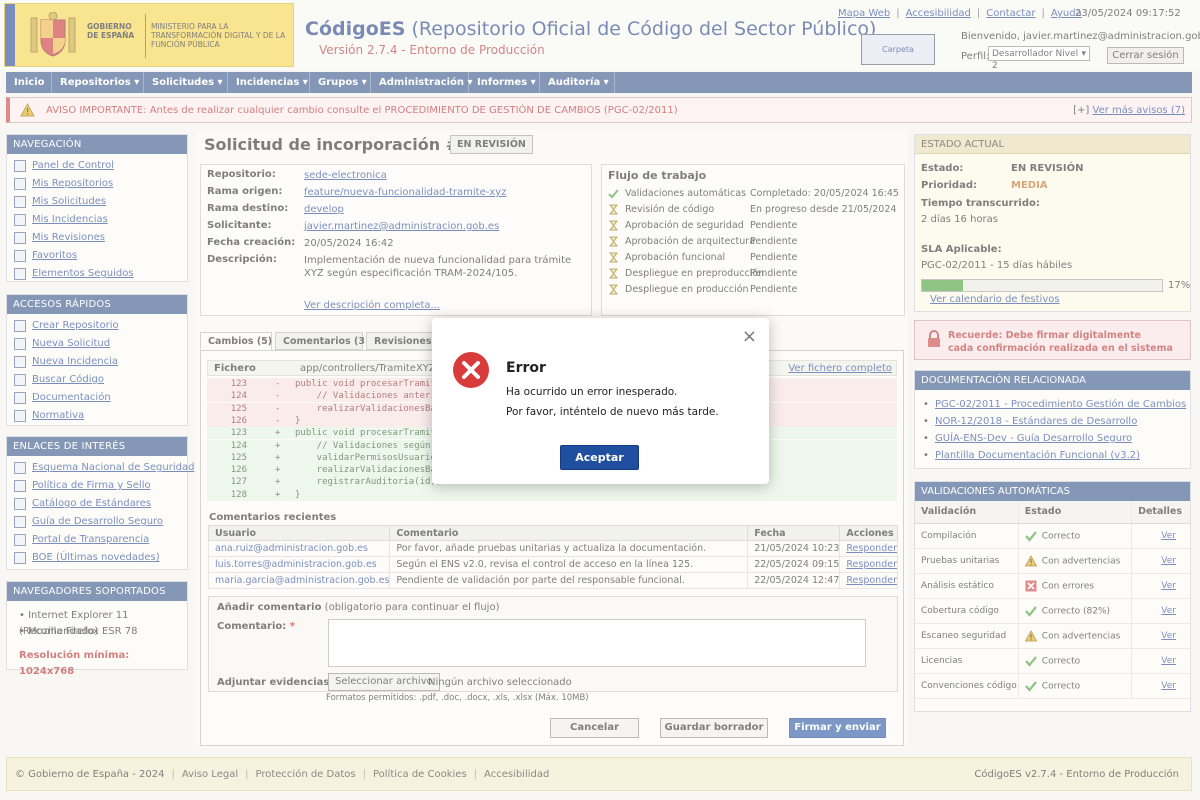 The width and height of the screenshot is (1200, 800). What do you see at coordinates (471, 370) in the screenshot?
I see `error-icon` at bounding box center [471, 370].